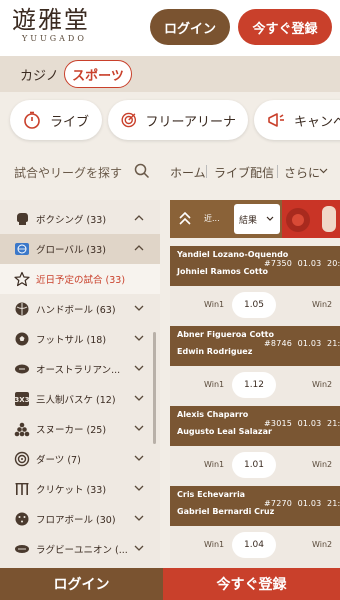  What do you see at coordinates (285, 27) in the screenshot?
I see `register-button: 今すぐ登録` at bounding box center [285, 27].